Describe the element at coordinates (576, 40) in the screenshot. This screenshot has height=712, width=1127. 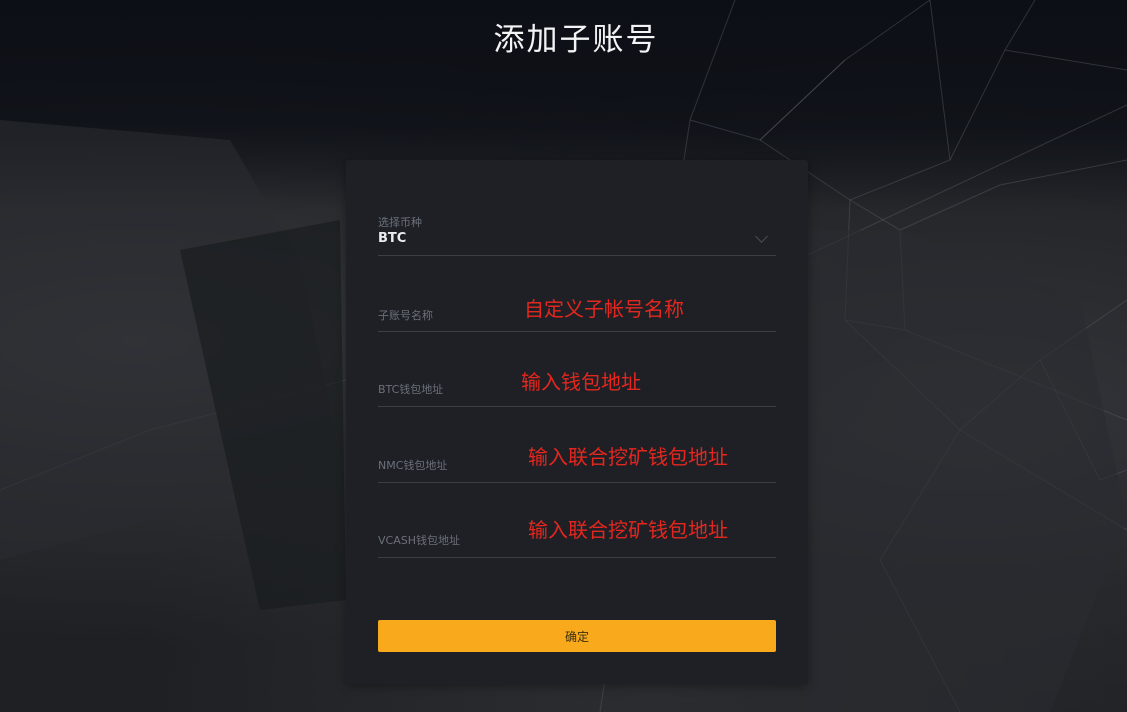
I see `page-title: 添加子账号` at that location.